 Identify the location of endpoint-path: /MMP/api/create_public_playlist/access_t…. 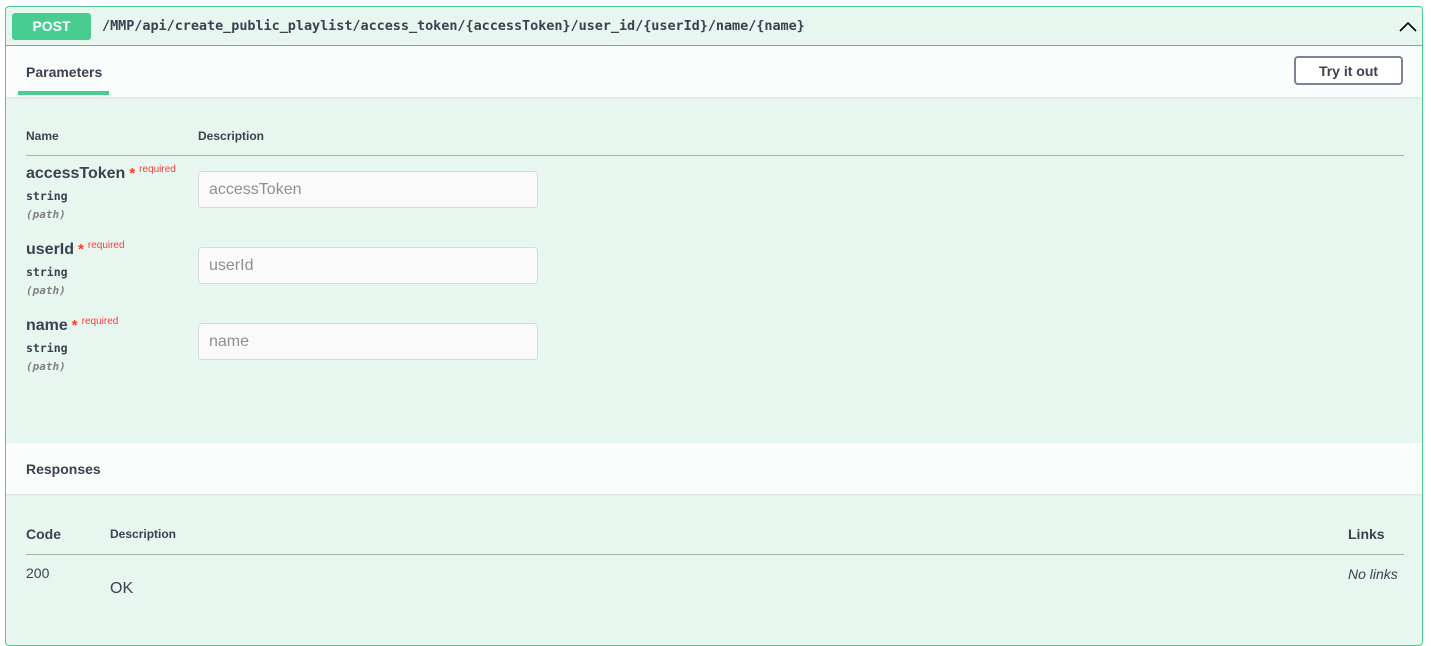
(453, 26).